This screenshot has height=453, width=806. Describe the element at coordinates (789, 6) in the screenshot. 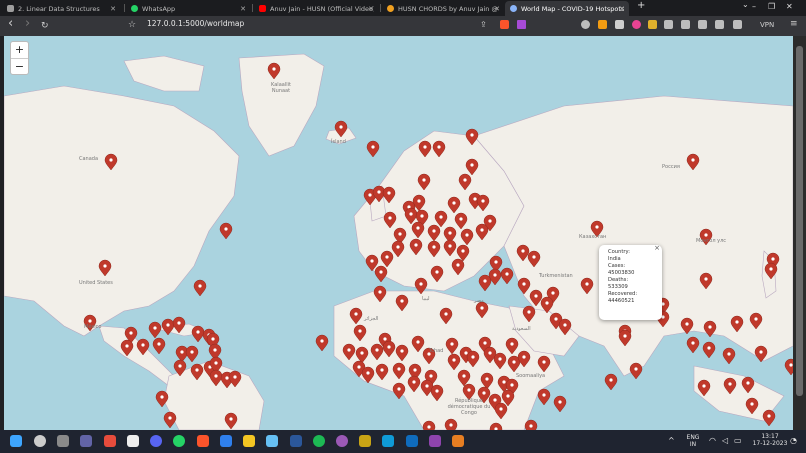

I see `close-window-button: ✕` at that location.